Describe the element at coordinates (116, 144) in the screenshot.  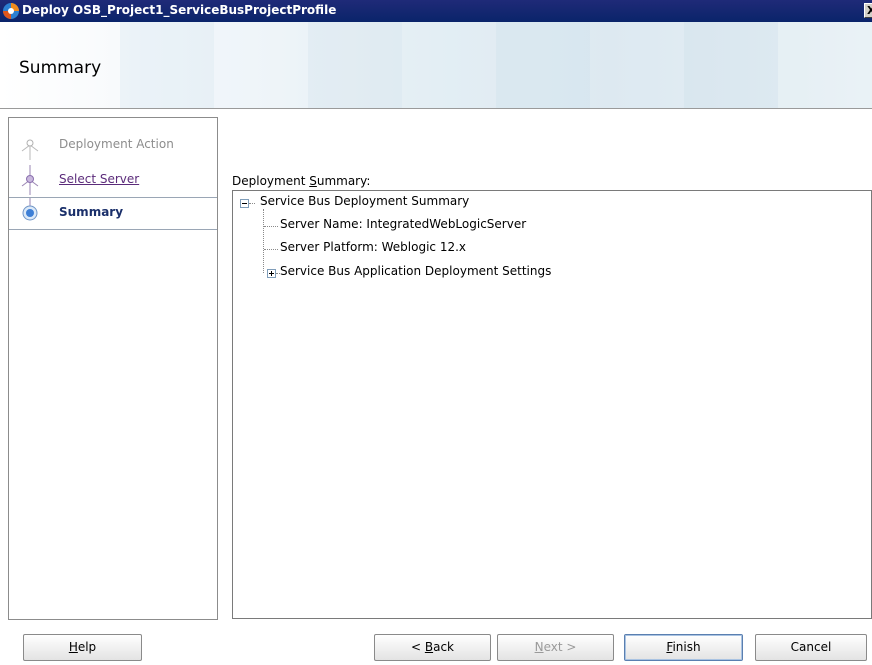
I see `step-label: Deployment Action` at that location.